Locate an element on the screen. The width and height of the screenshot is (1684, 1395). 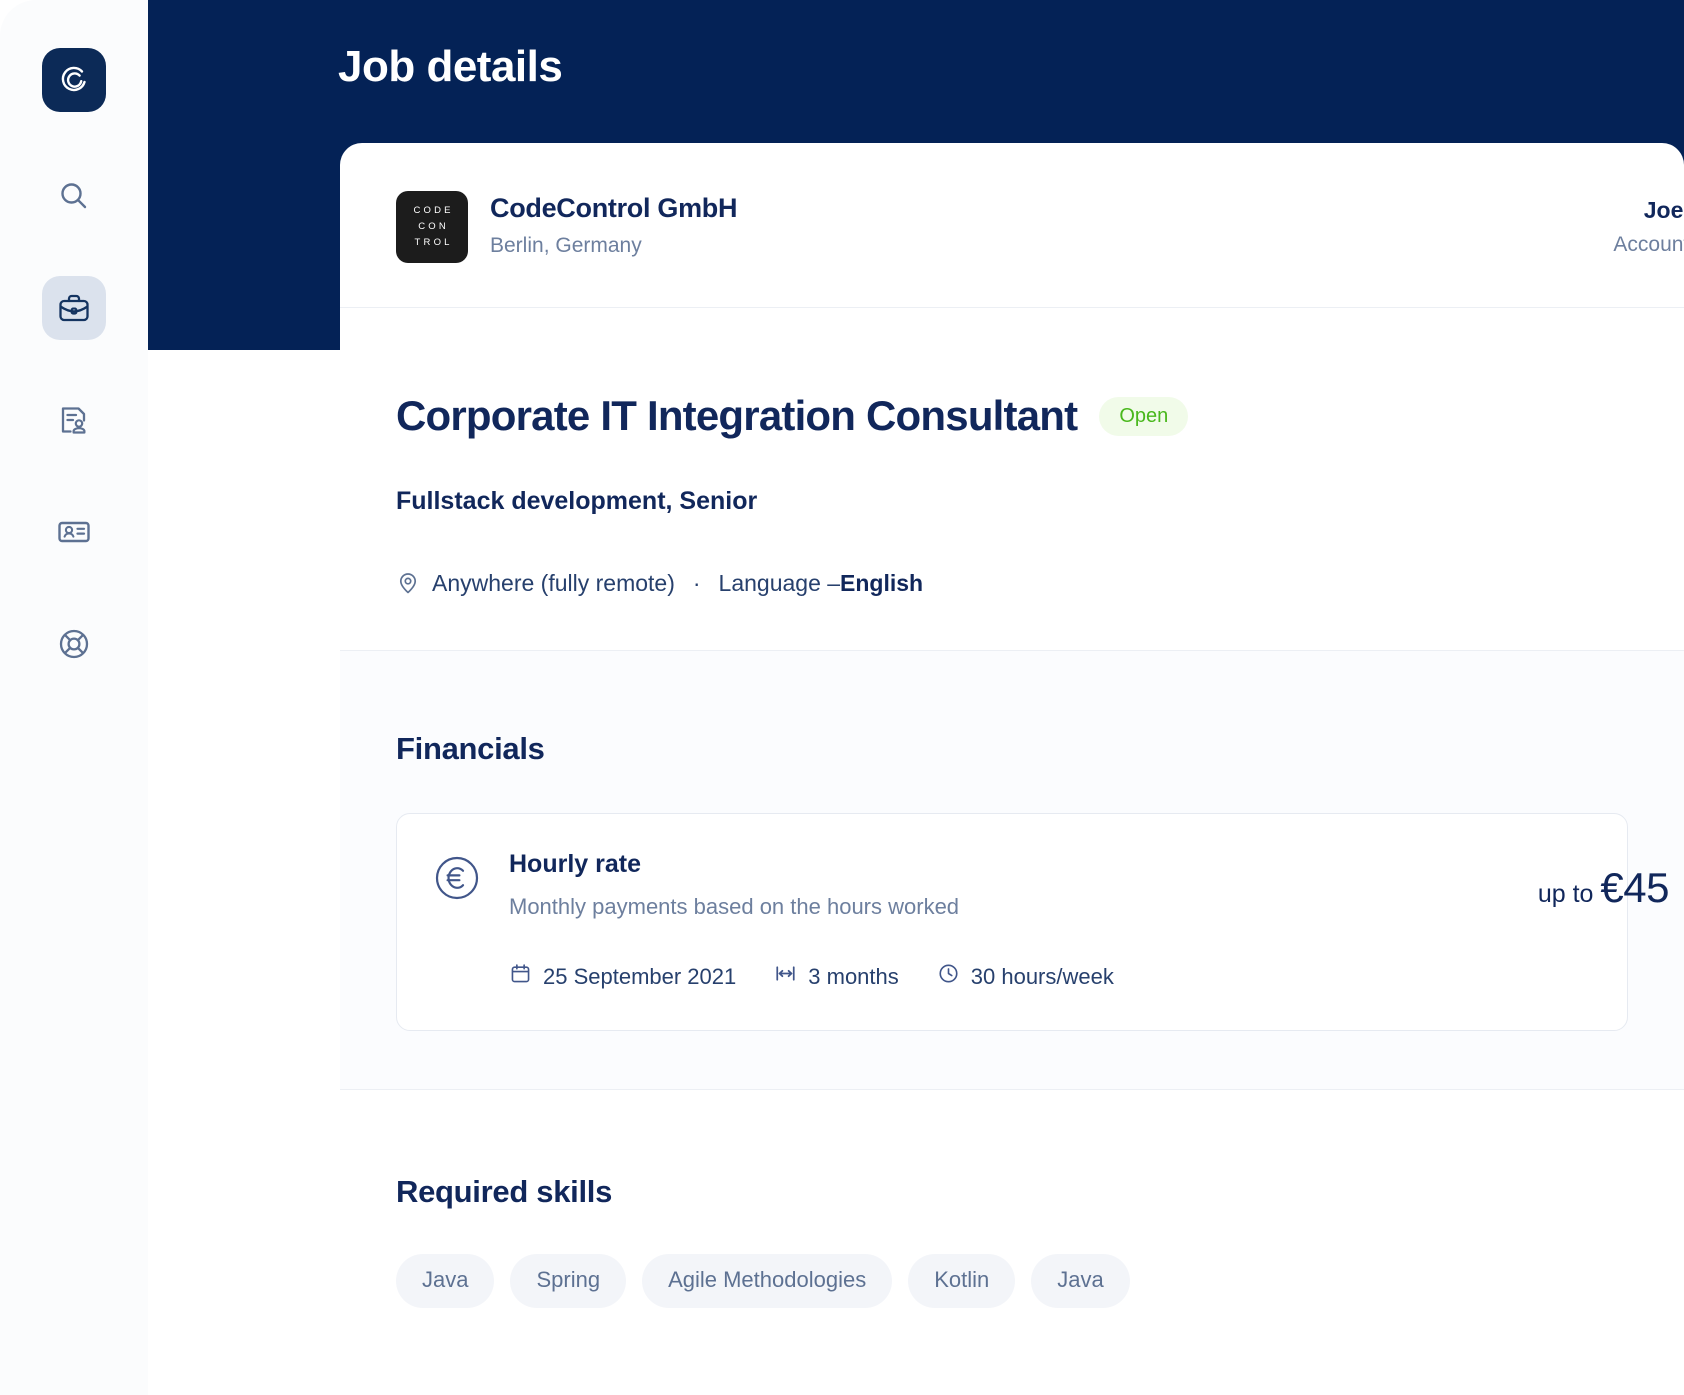
sidebar-item-jobs is located at coordinates (74, 308).